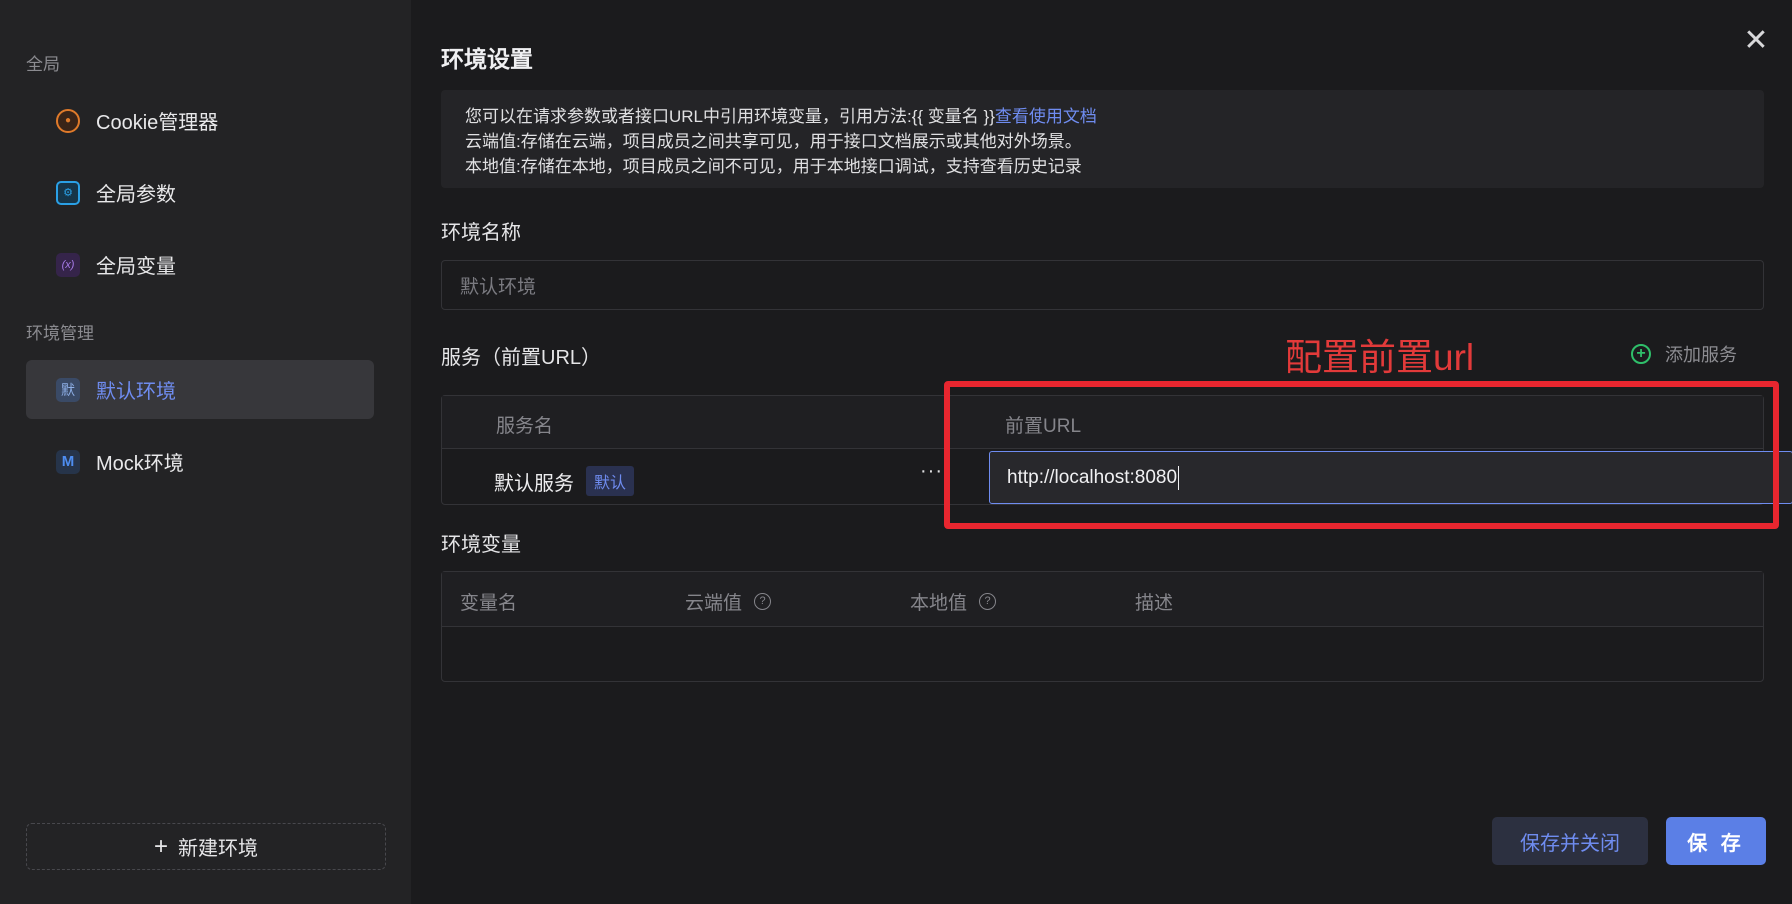 The width and height of the screenshot is (1792, 904). I want to click on info-line1: 您可以在请求参数或者接口URL中引用环境变量，引用方法:{{ 变量名 }}, so click(730, 116).